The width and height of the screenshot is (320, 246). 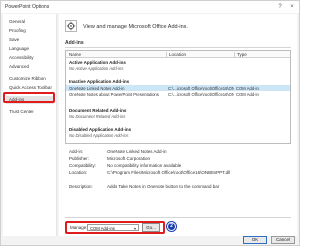 What do you see at coordinates (30, 79) in the screenshot?
I see `sidebar-item-customize-ribbon: Customize Ribbon` at bounding box center [30, 79].